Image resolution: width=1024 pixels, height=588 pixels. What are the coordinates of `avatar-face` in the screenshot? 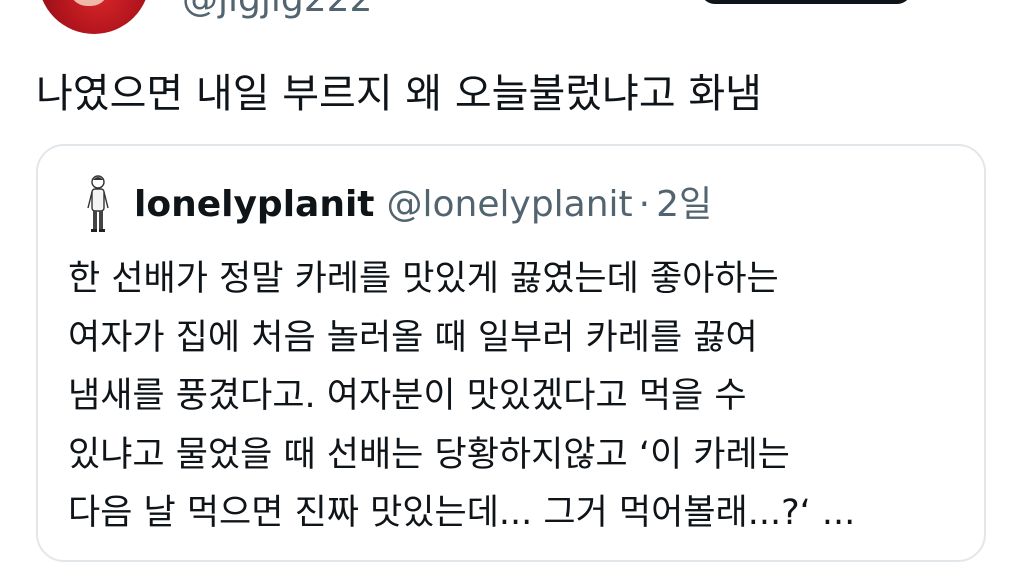 It's located at (89, 3).